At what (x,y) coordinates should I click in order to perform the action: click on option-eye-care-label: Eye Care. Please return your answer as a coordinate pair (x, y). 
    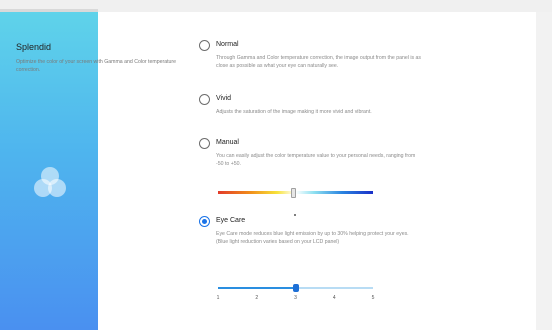
    Looking at the image, I should click on (230, 220).